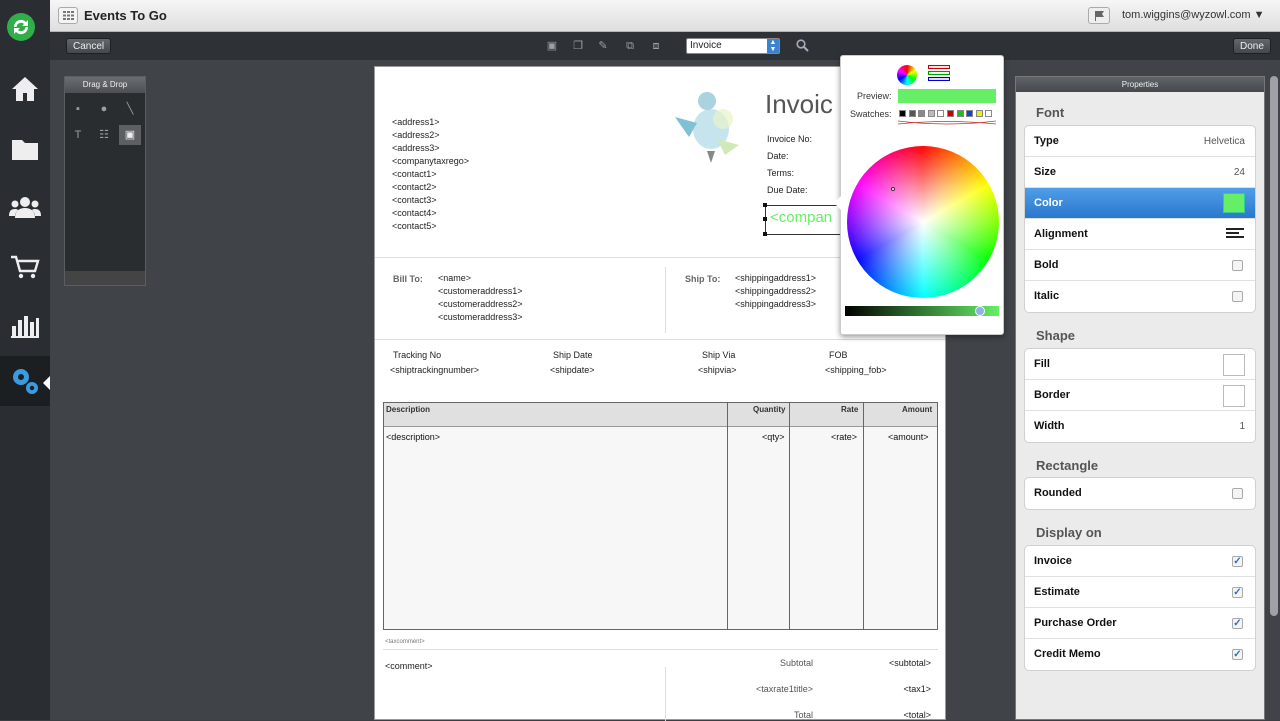  What do you see at coordinates (939, 74) in the screenshot?
I see `sliders-mode-icon` at bounding box center [939, 74].